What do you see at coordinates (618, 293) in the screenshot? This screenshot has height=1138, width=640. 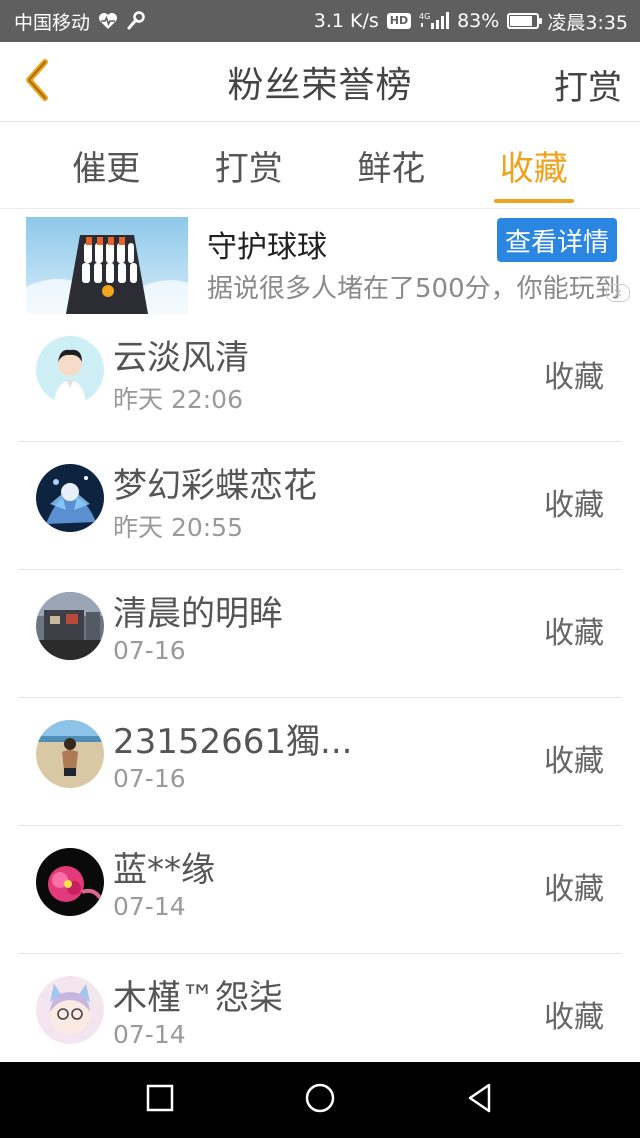 I see `ad-close-icon: ×` at bounding box center [618, 293].